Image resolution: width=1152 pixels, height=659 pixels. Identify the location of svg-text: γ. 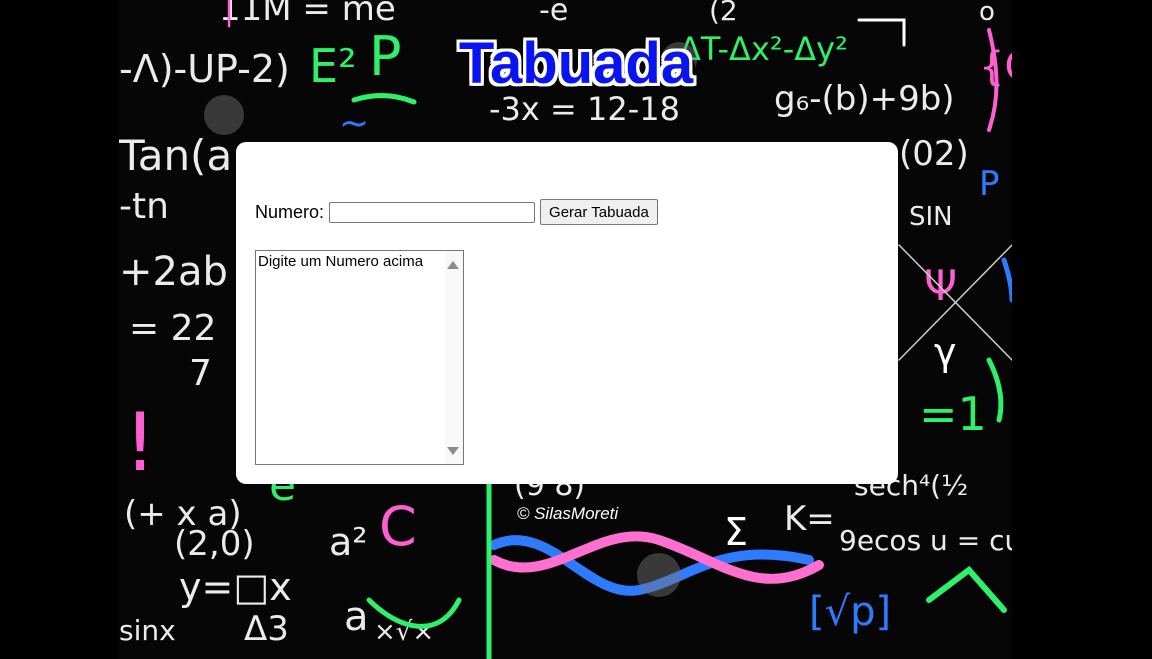
(945, 352).